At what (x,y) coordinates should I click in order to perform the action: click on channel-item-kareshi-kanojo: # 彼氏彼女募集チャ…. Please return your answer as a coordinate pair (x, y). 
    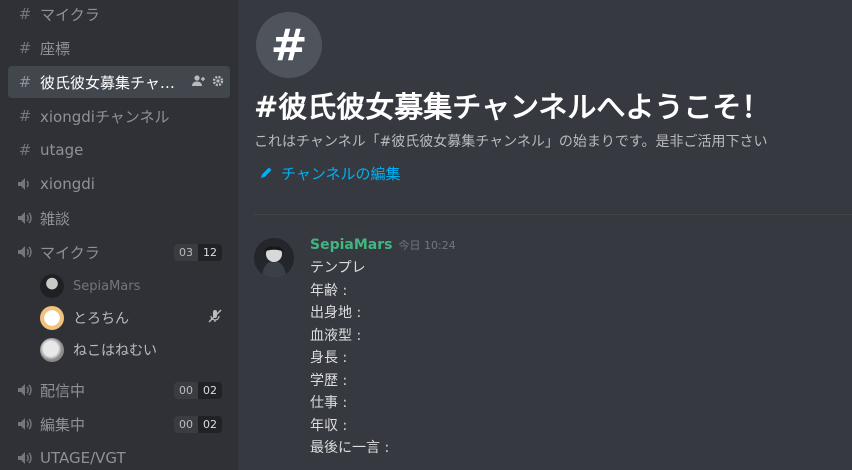
    Looking at the image, I should click on (119, 82).